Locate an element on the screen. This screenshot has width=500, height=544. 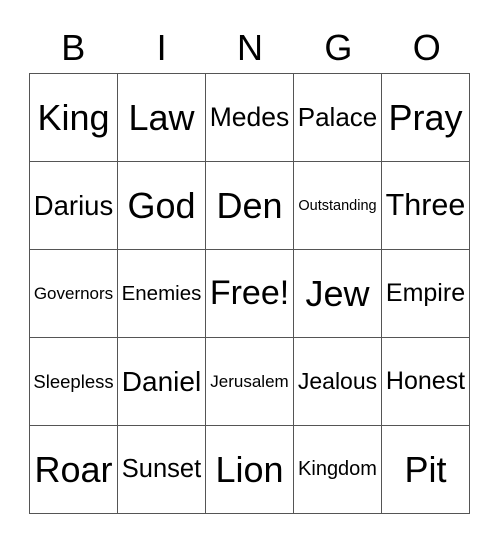
bingo-cell: Daniel is located at coordinates (162, 382).